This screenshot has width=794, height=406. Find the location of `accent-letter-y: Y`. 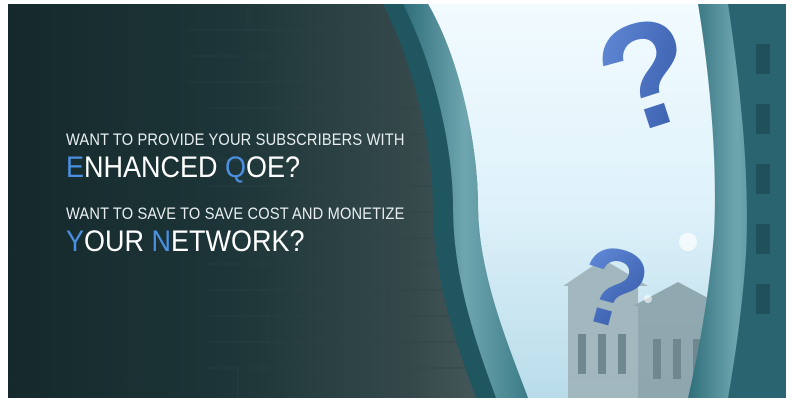

accent-letter-y: Y is located at coordinates (75, 241).